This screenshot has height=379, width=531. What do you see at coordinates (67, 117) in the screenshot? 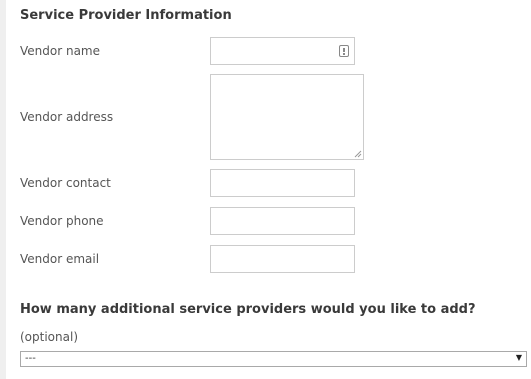
I see `vendor-address-label: Vendor address` at bounding box center [67, 117].